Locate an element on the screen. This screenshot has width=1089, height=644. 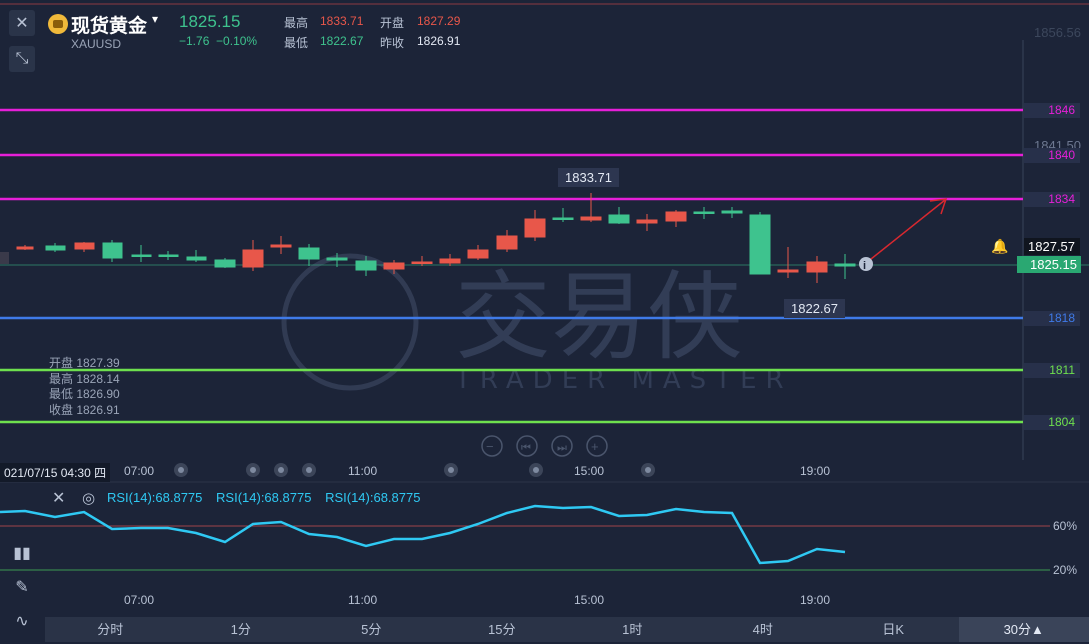
rsi-time-tick: 11:00 is located at coordinates (363, 600).